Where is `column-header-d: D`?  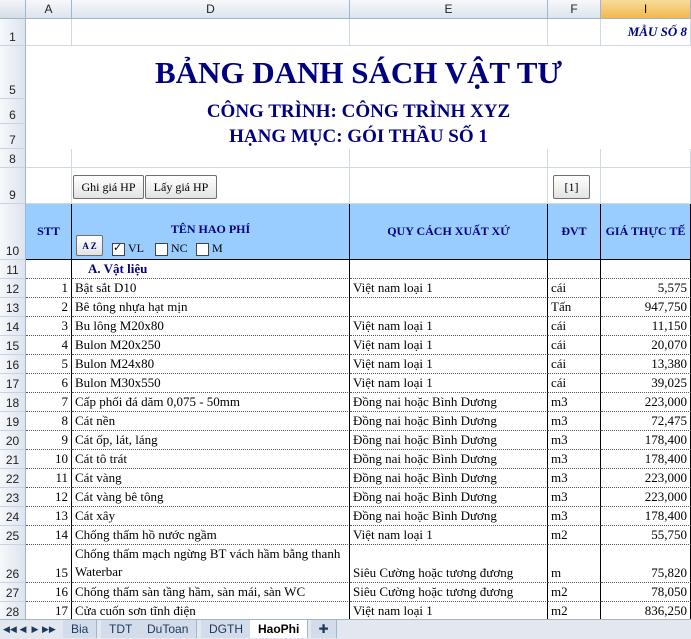 column-header-d: D is located at coordinates (211, 9).